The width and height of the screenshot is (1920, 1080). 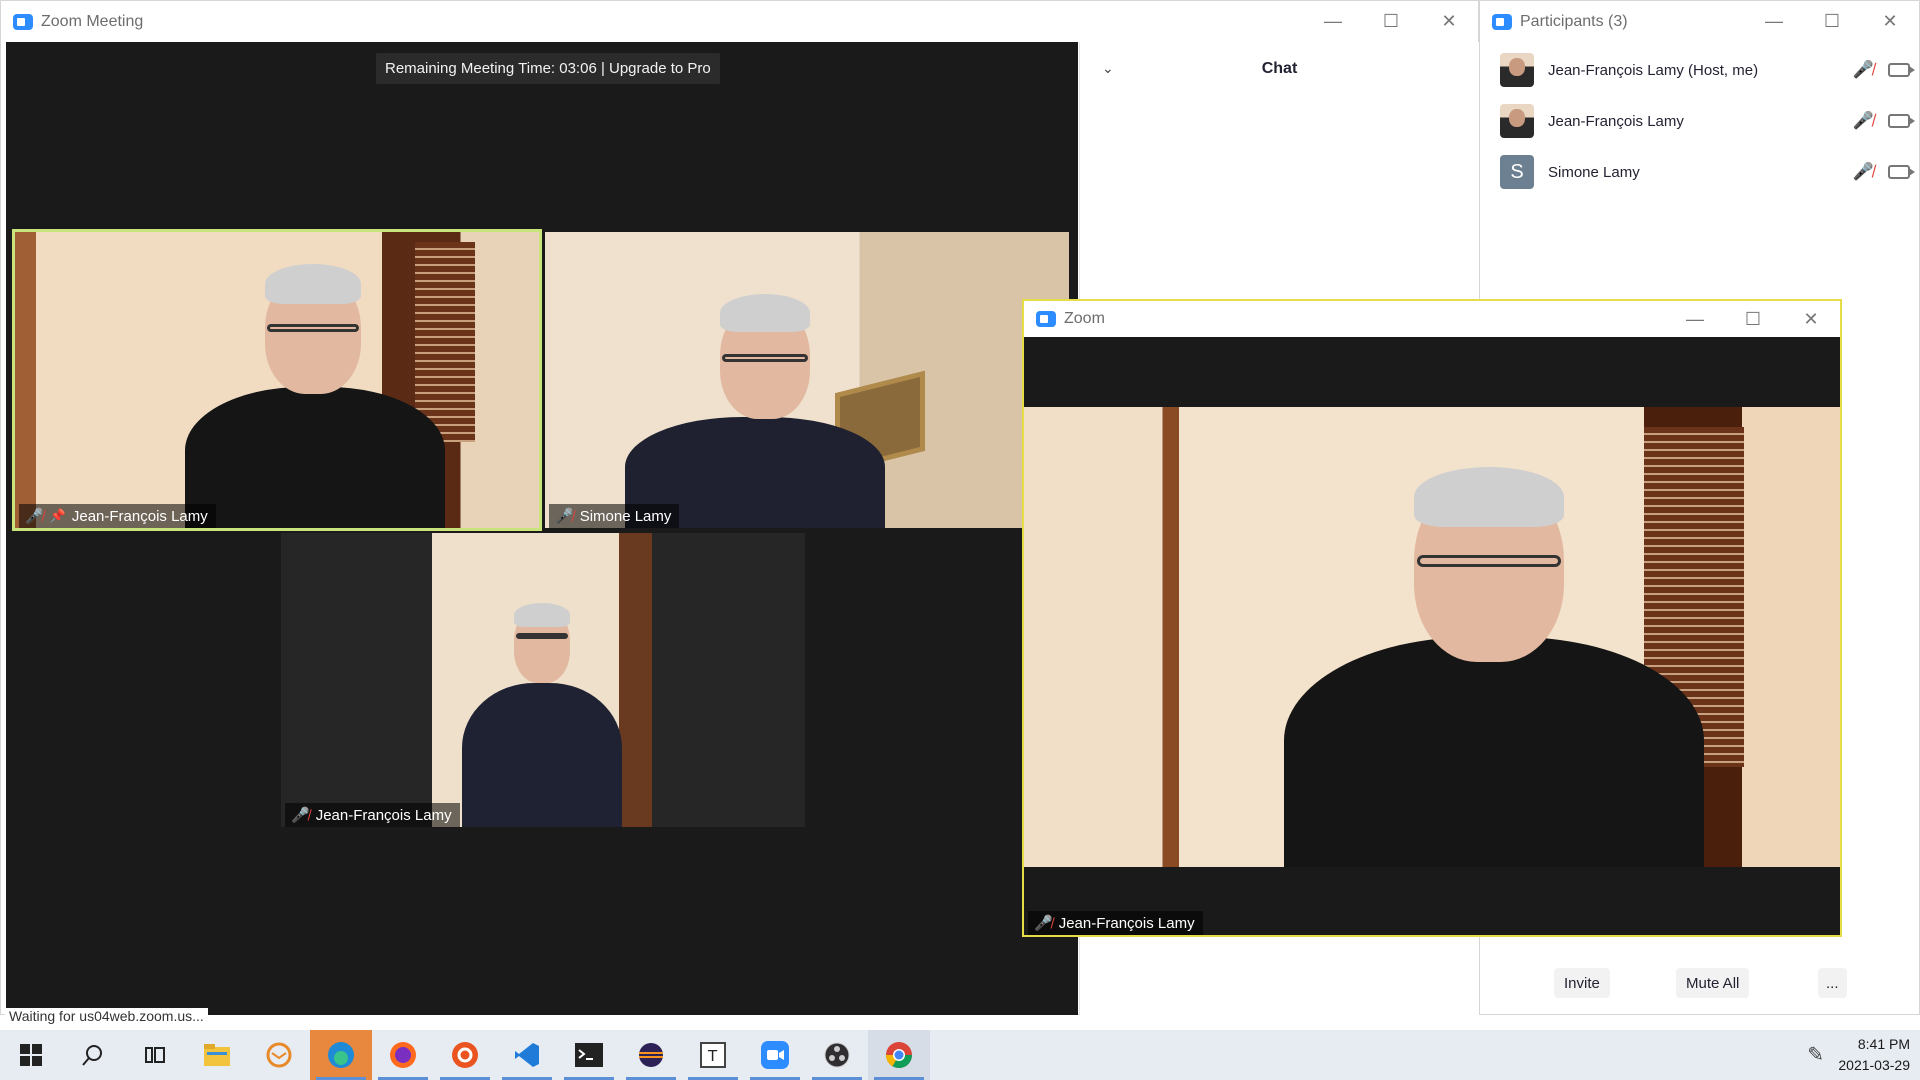 What do you see at coordinates (1279, 68) in the screenshot?
I see `chat-title: Chat` at bounding box center [1279, 68].